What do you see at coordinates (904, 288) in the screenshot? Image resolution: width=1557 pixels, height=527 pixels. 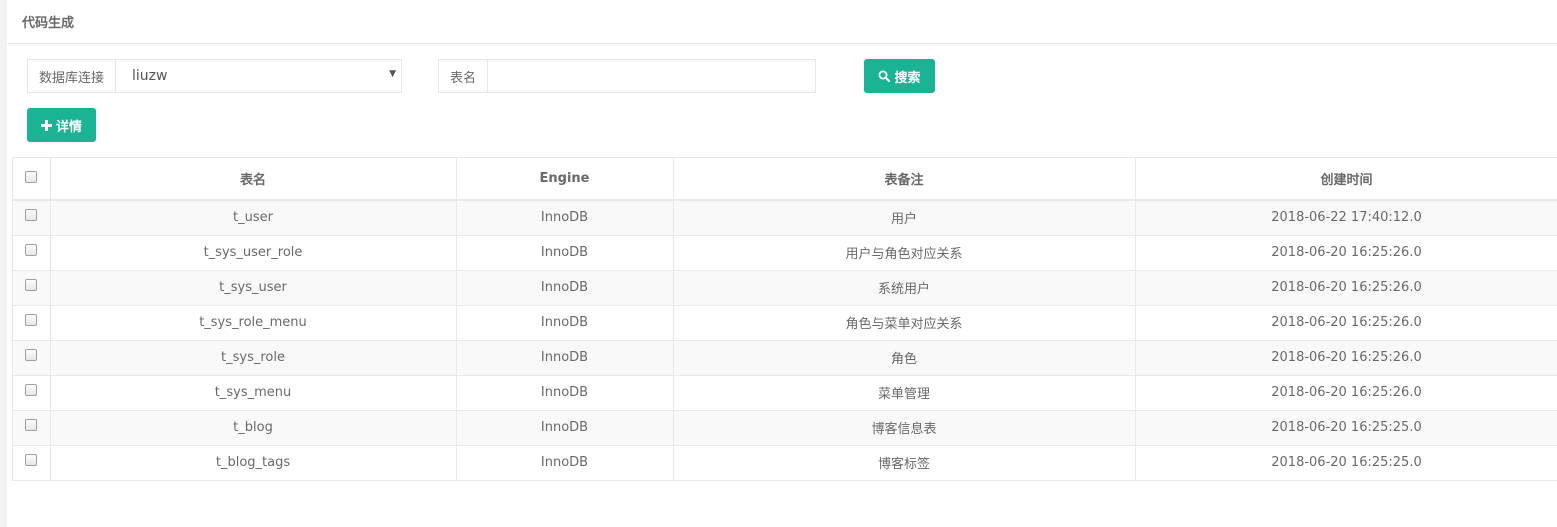 I see `cell-comment: 系统用户` at bounding box center [904, 288].